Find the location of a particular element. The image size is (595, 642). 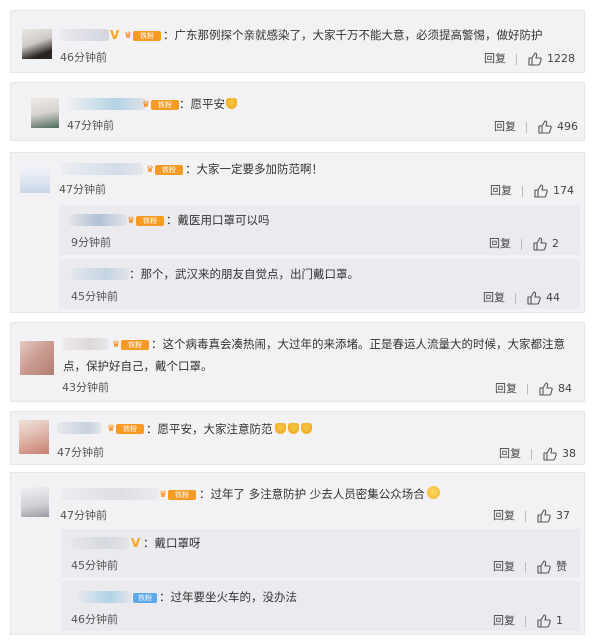

comment-text: ：愿平安 is located at coordinates (208, 104).